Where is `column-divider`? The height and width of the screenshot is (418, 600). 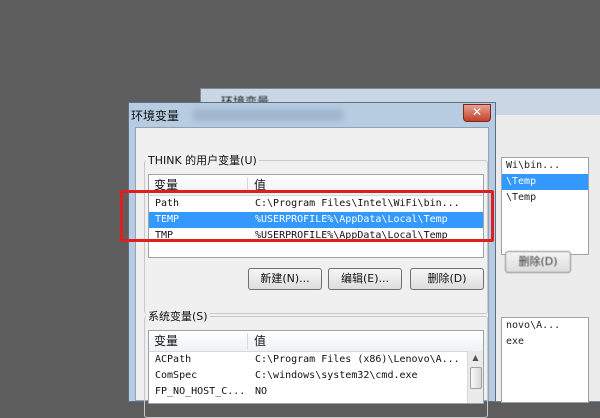
column-divider is located at coordinates (247, 341).